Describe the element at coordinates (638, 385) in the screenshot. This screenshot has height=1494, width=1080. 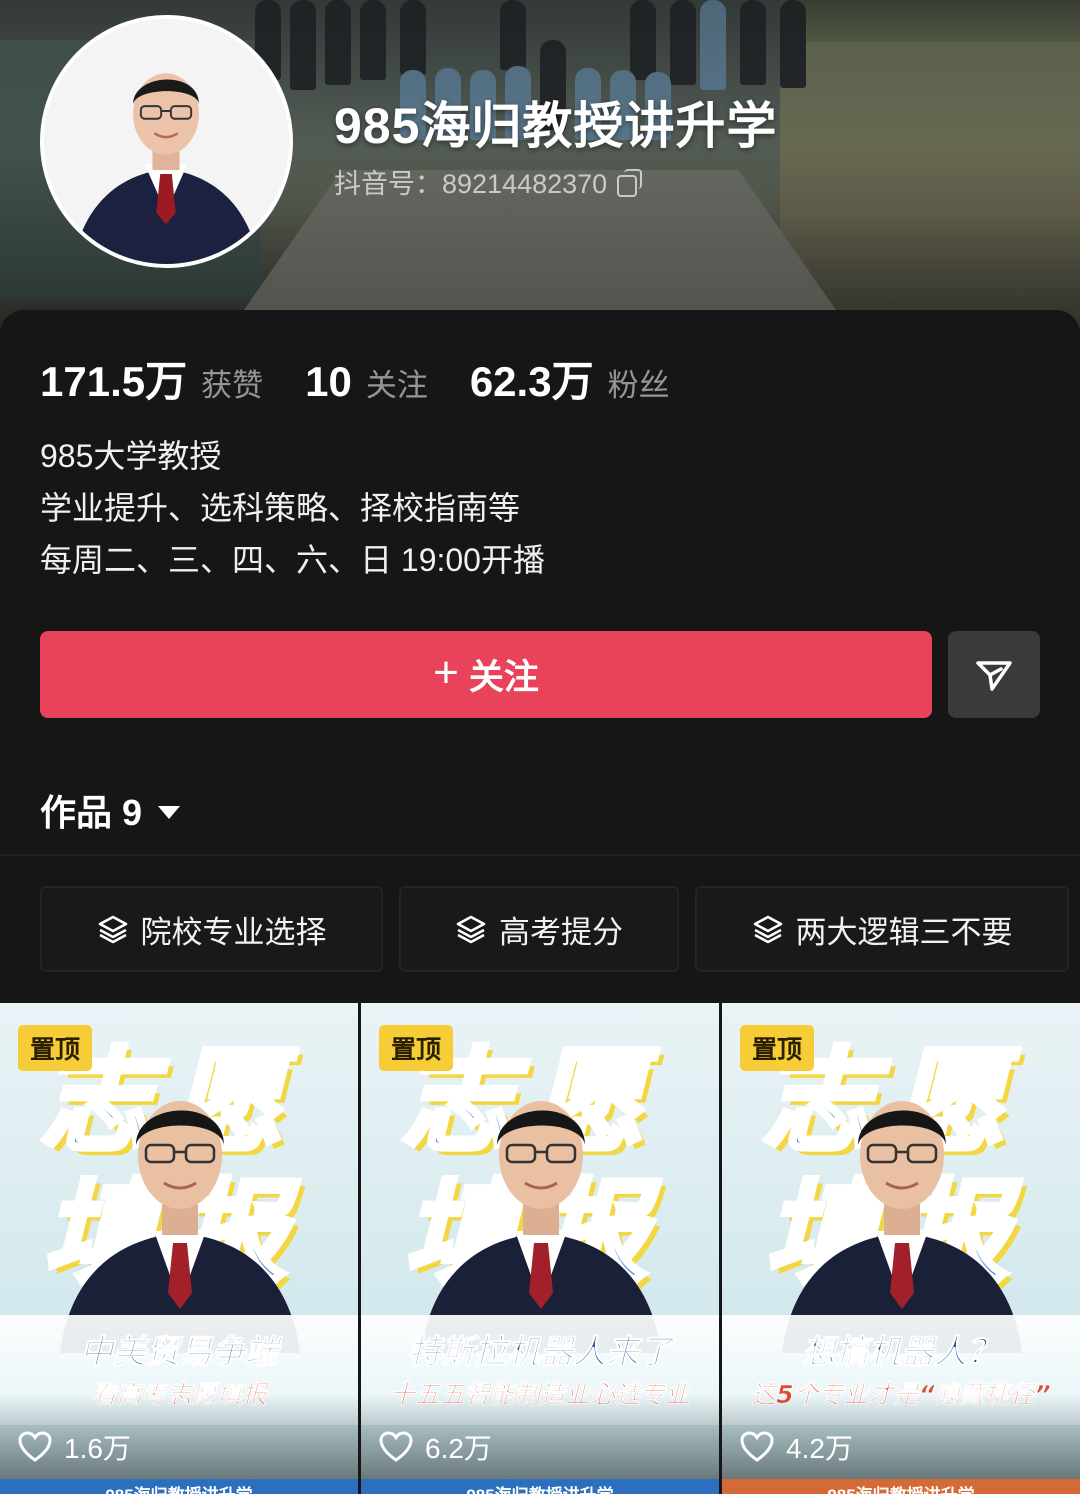
I see `stat-label: 粉丝` at that location.